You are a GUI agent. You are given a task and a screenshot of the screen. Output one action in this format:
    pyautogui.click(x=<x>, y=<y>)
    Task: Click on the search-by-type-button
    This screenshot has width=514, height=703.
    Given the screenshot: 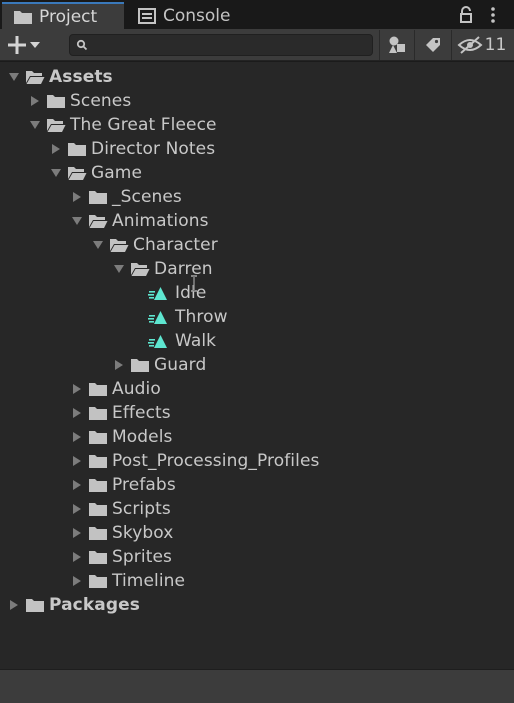 What is the action you would take?
    pyautogui.click(x=396, y=45)
    